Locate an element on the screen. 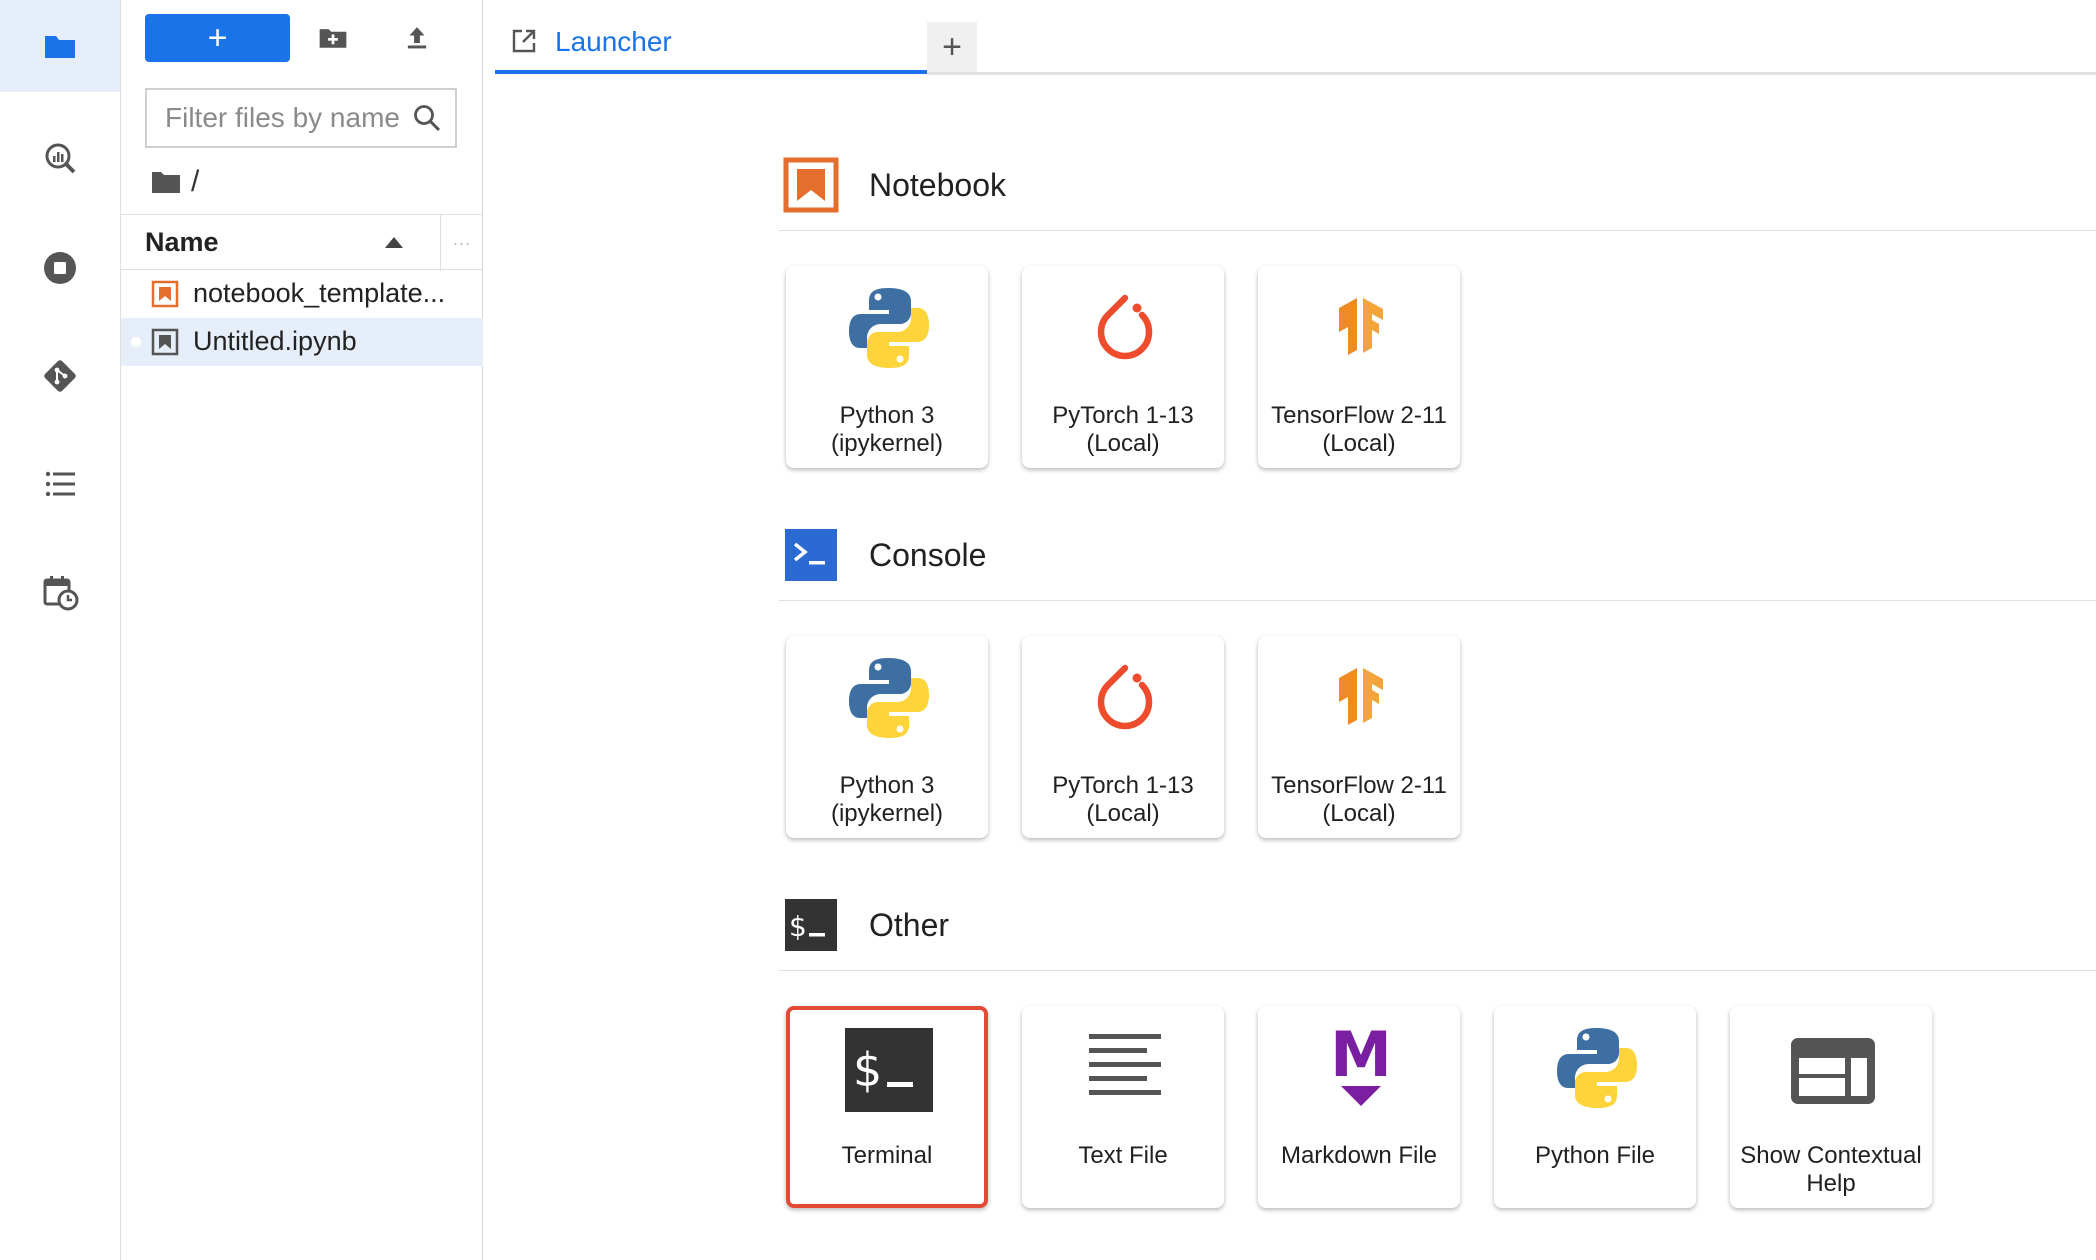 Image resolution: width=2096 pixels, height=1260 pixels. breadcrumb: / is located at coordinates (175, 182).